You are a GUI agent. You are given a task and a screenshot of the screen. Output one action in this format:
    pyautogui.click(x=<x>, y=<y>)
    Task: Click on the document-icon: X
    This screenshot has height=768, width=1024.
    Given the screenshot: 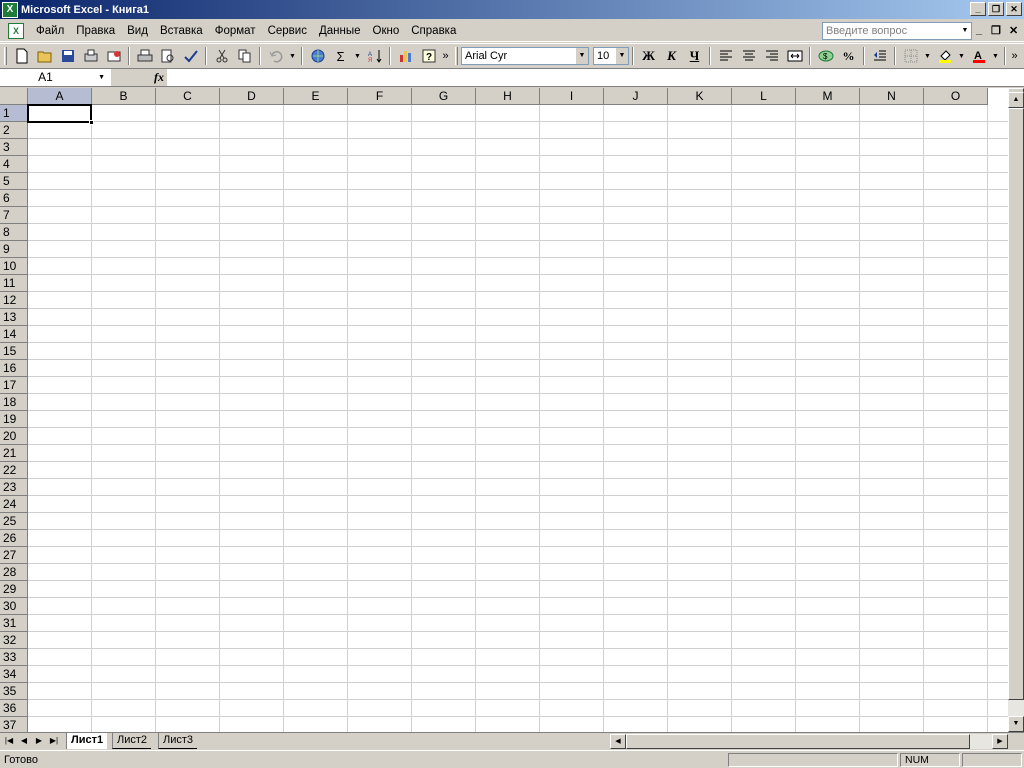 What is the action you would take?
    pyautogui.click(x=16, y=30)
    